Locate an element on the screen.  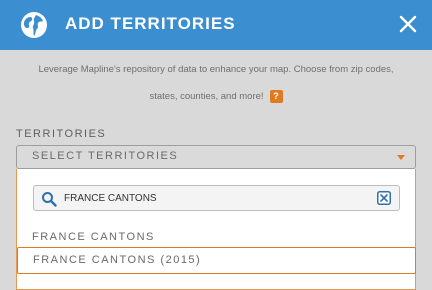
option-label: FRANCE CANTONS (2015) is located at coordinates (117, 260).